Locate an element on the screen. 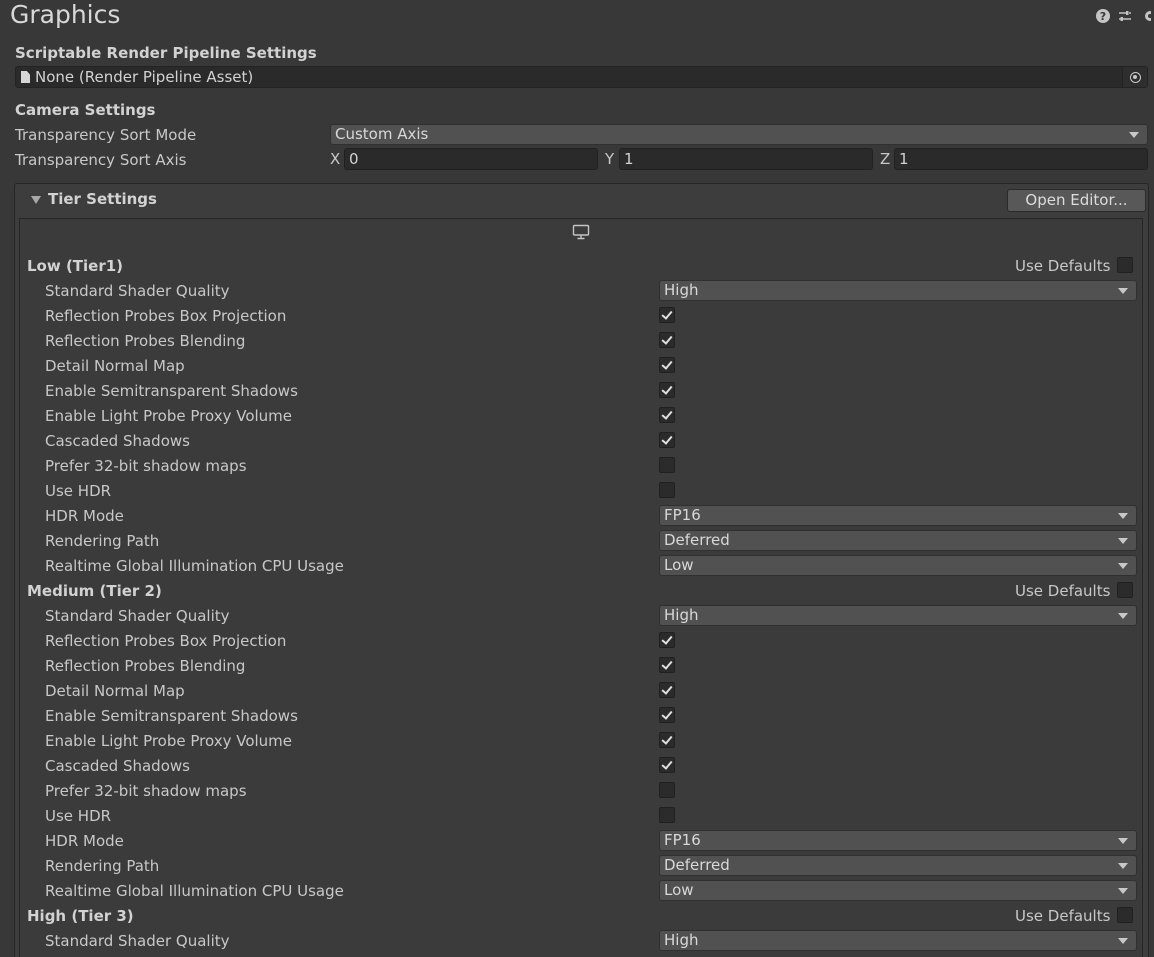 The width and height of the screenshot is (1154, 957). axis-z-label: Z is located at coordinates (885, 159).